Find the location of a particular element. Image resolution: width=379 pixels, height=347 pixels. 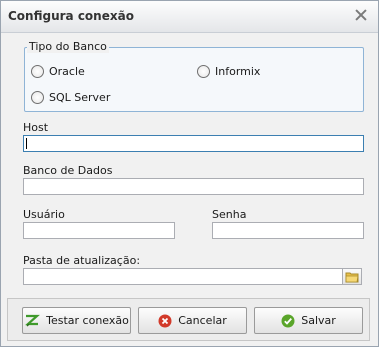

radio-informix: Informix is located at coordinates (228, 71).